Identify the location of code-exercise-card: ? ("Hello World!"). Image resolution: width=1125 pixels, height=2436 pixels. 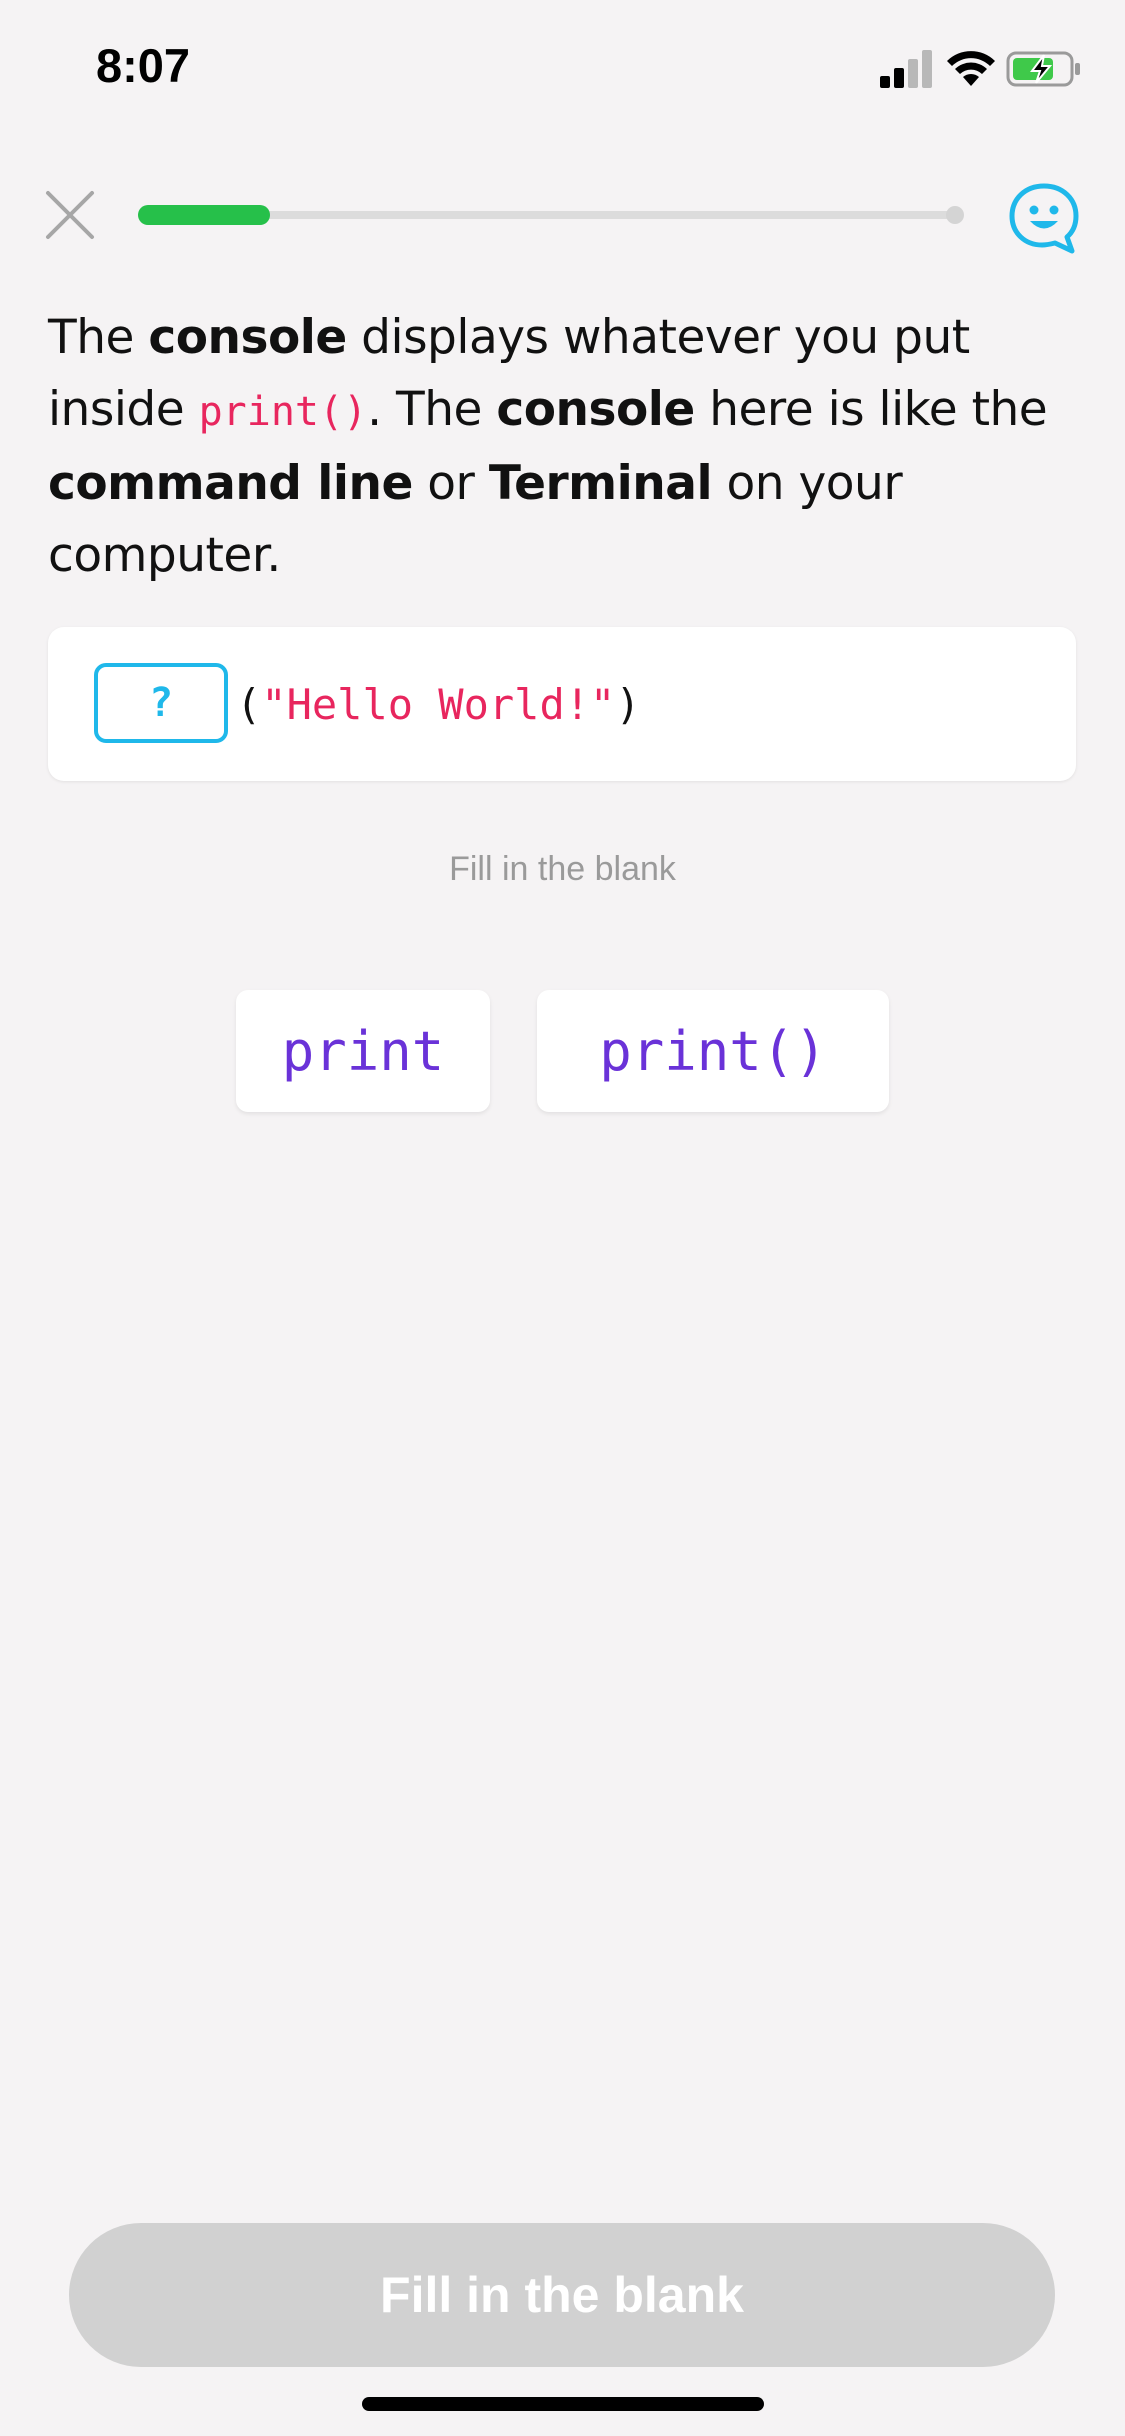
(562, 704).